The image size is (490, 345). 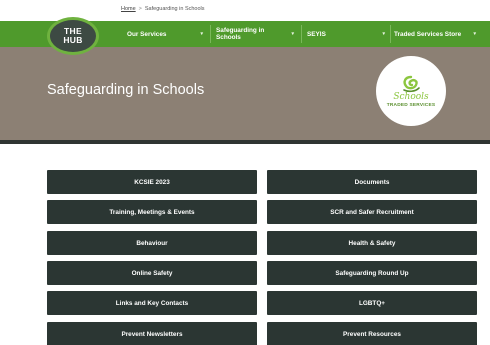 I want to click on nav-item-our-services: Our Services ▾, so click(x=166, y=34).